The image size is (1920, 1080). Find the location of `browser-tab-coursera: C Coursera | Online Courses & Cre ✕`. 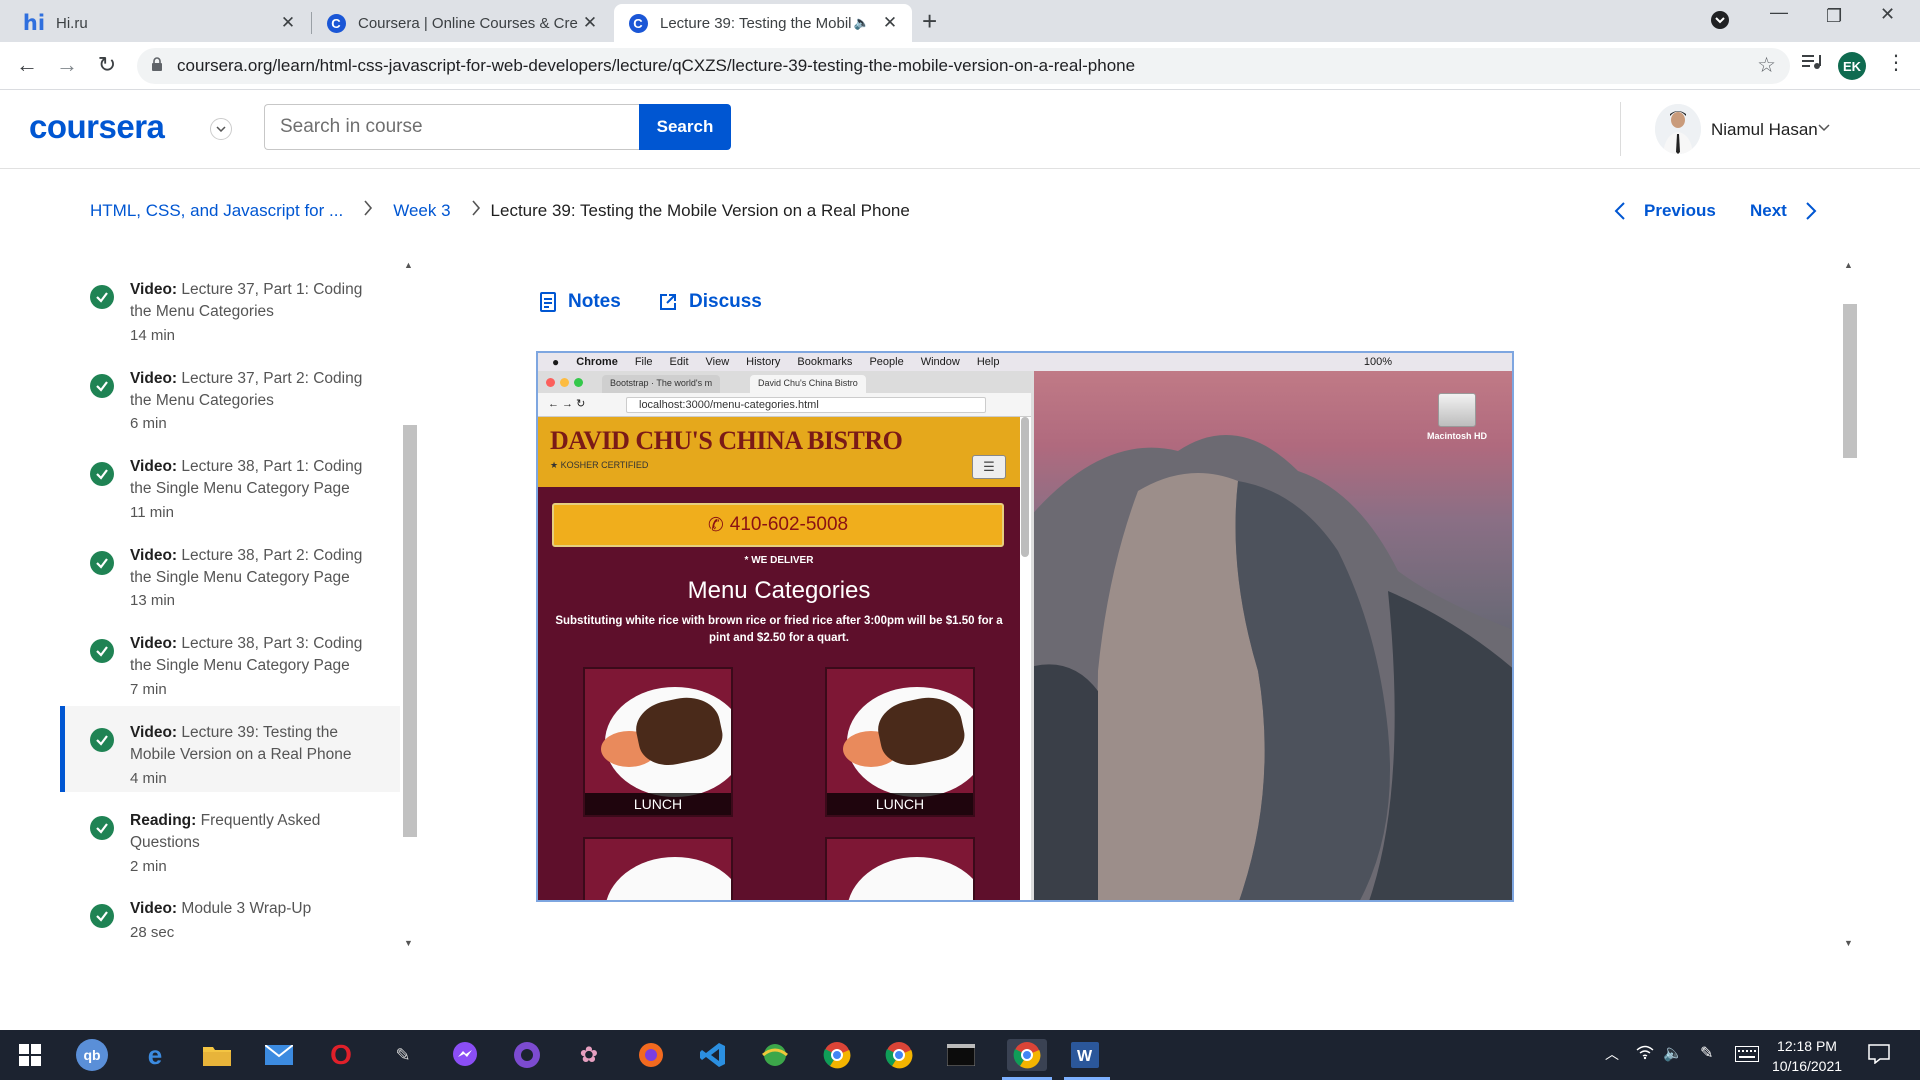

browser-tab-coursera: C Coursera | Online Courses & Cre ✕ is located at coordinates (462, 23).